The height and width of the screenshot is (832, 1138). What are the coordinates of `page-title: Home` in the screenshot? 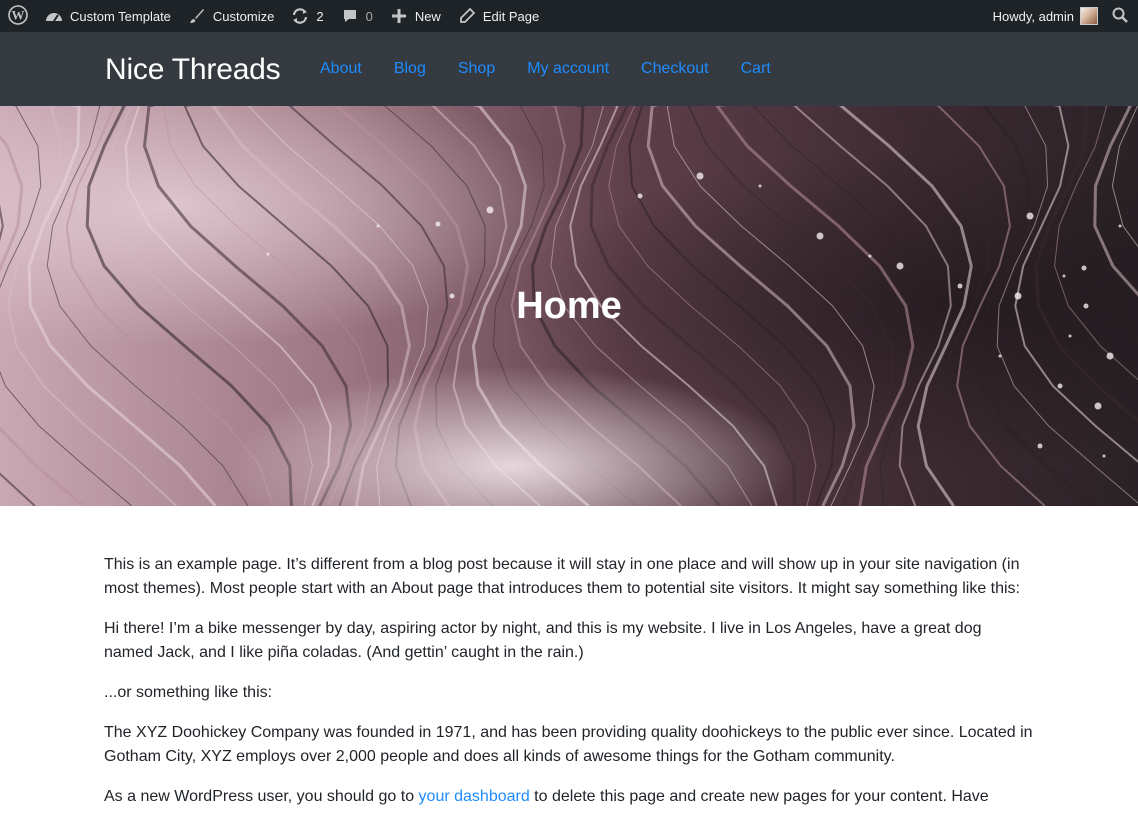 It's located at (569, 306).